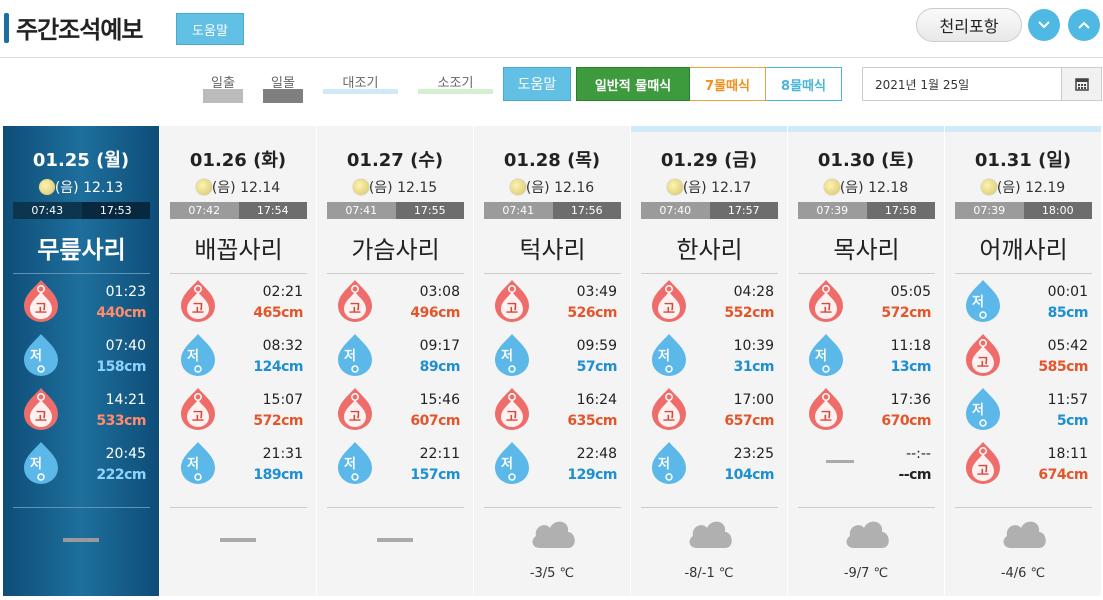  What do you see at coordinates (439, 292) in the screenshot?
I see `tide-time: 03:08` at bounding box center [439, 292].